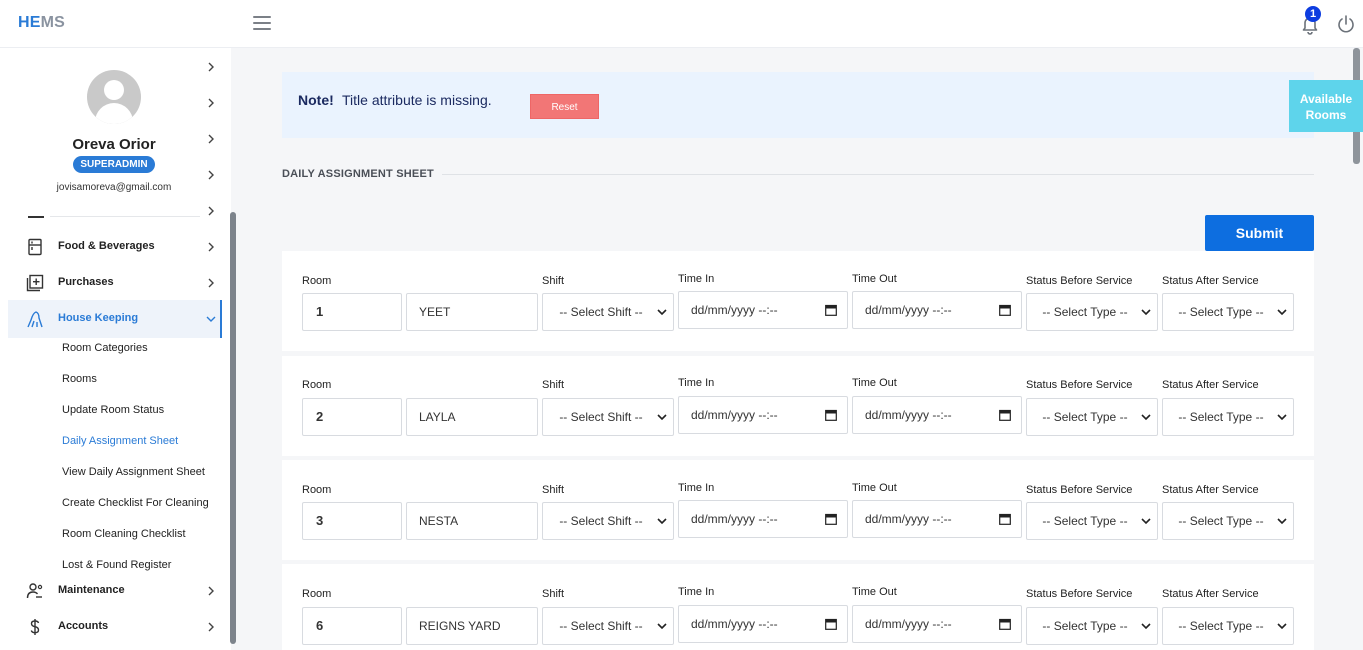 The width and height of the screenshot is (1363, 650). Describe the element at coordinates (79, 379) in the screenshot. I see `sidebar-subitem-rooms: Rooms` at that location.